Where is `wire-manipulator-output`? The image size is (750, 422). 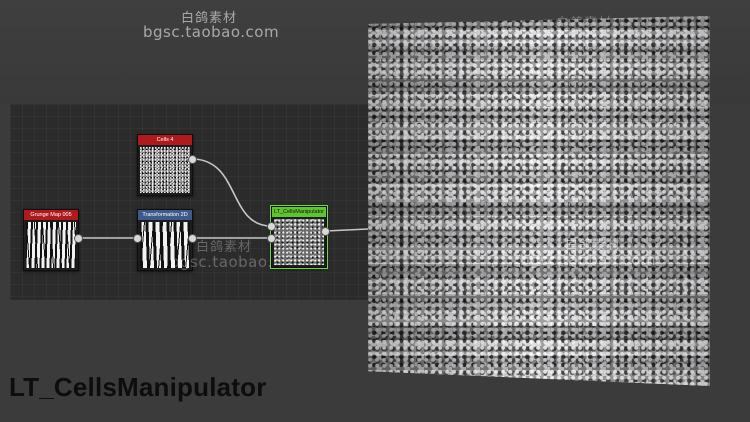 wire-manipulator-output is located at coordinates (347, 230).